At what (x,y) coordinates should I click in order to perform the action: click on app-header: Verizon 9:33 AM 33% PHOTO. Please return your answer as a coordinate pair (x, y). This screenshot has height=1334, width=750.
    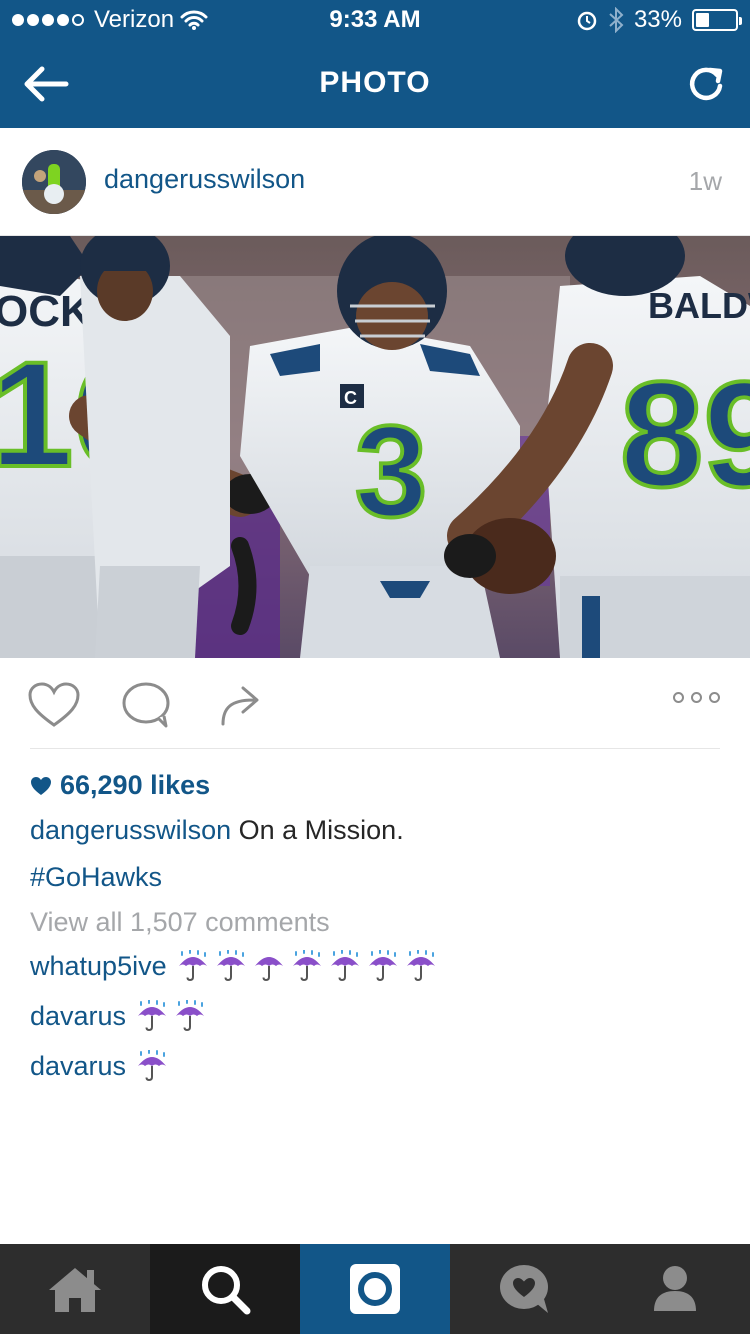
    Looking at the image, I should click on (375, 64).